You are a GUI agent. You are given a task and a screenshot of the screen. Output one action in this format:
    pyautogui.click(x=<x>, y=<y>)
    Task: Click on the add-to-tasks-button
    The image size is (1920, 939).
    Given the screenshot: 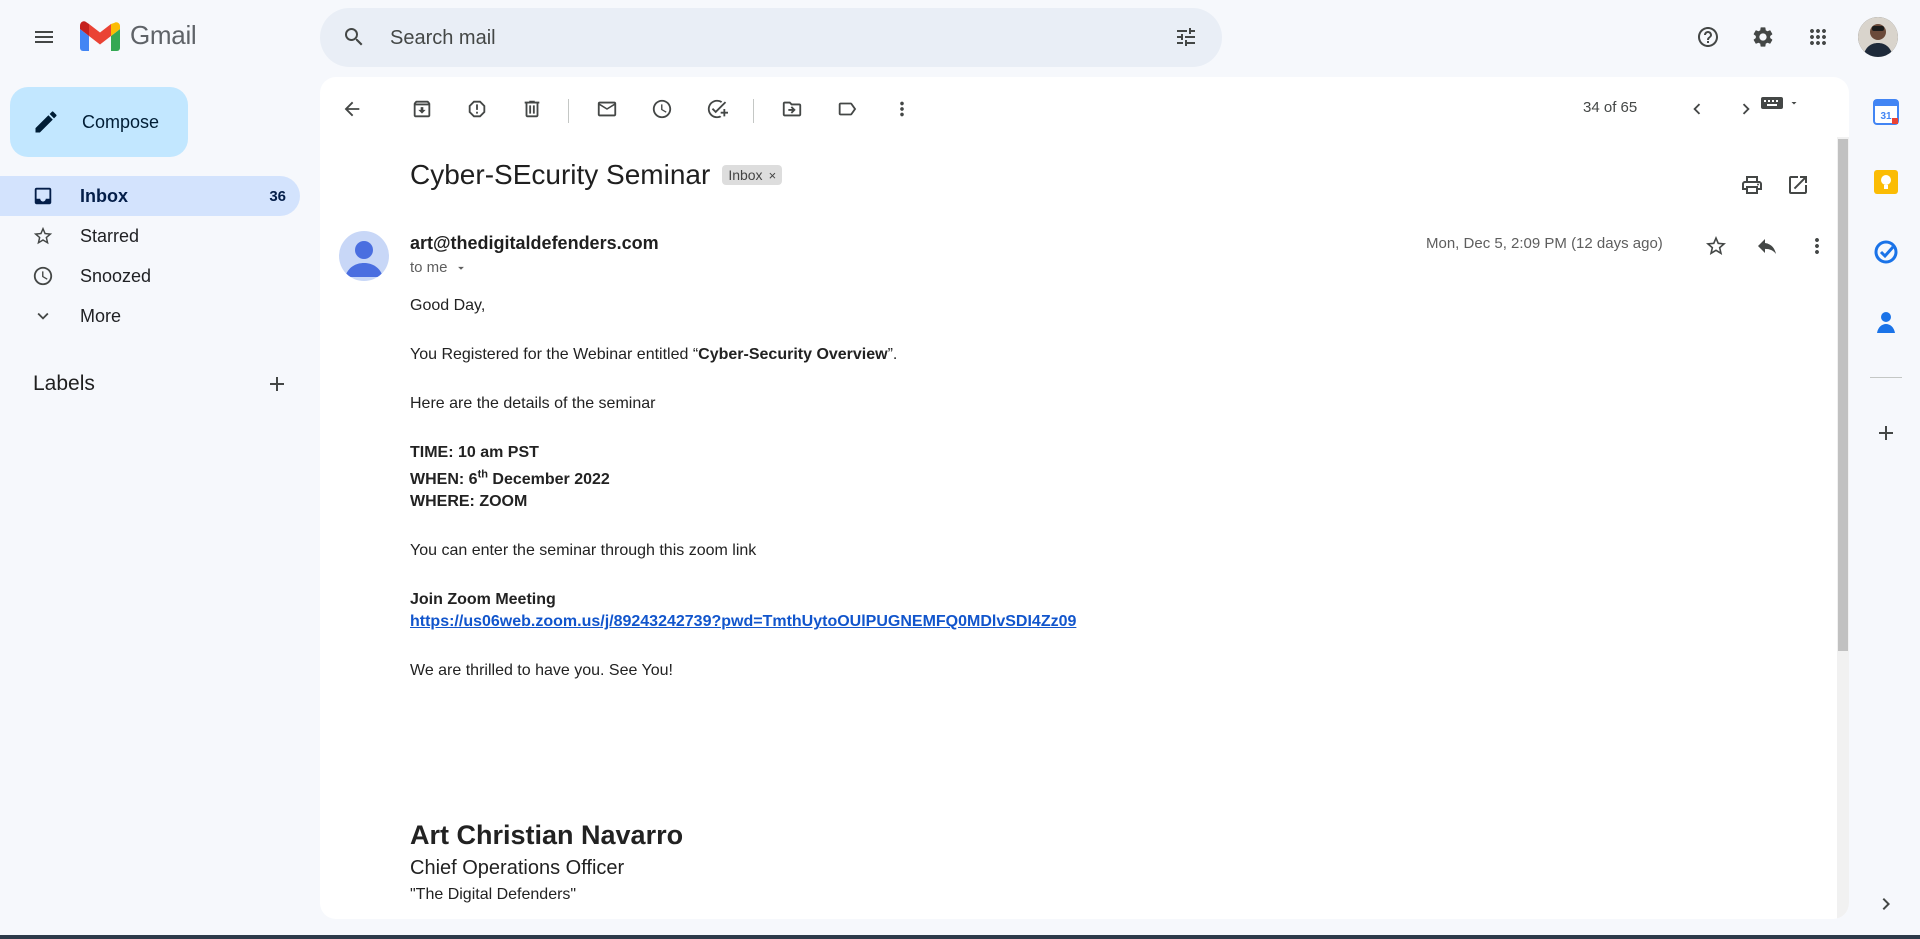 What is the action you would take?
    pyautogui.click(x=717, y=109)
    